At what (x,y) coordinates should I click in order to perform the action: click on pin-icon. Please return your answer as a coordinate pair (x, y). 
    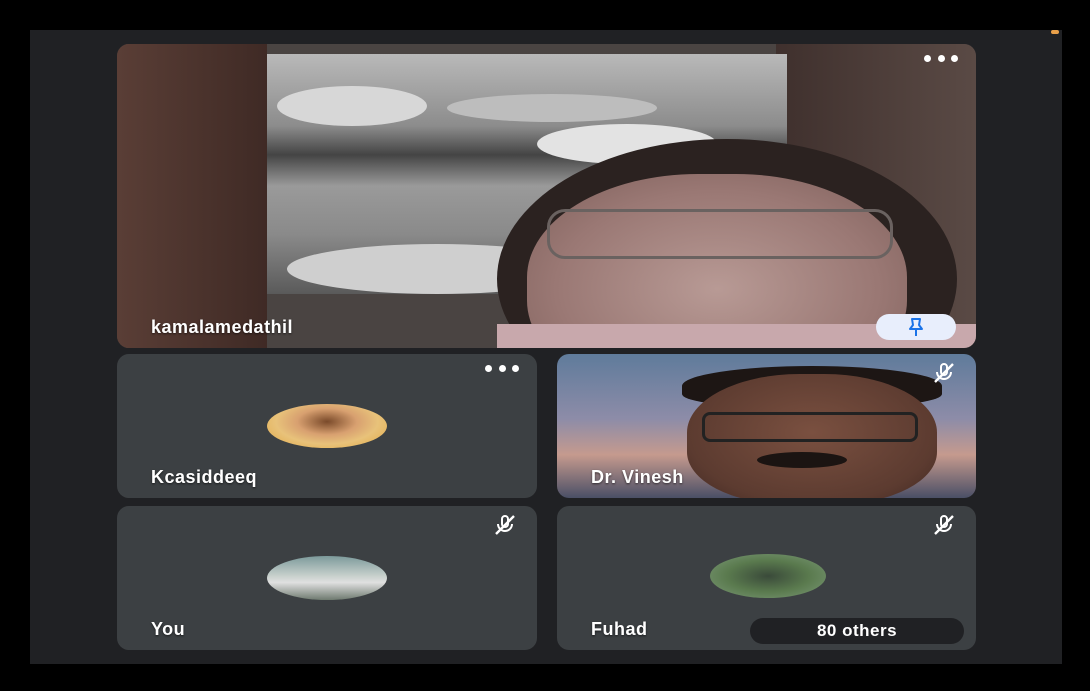
    Looking at the image, I should click on (916, 327).